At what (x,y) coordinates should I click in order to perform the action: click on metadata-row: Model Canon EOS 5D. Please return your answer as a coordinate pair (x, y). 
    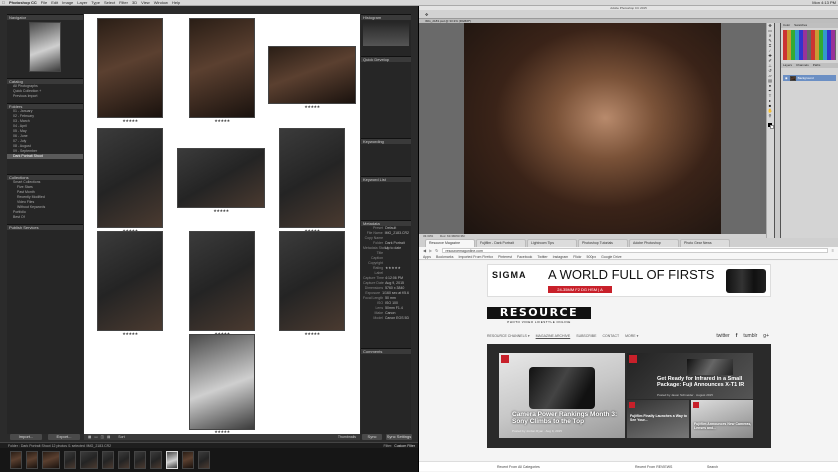
    Looking at the image, I should click on (386, 318).